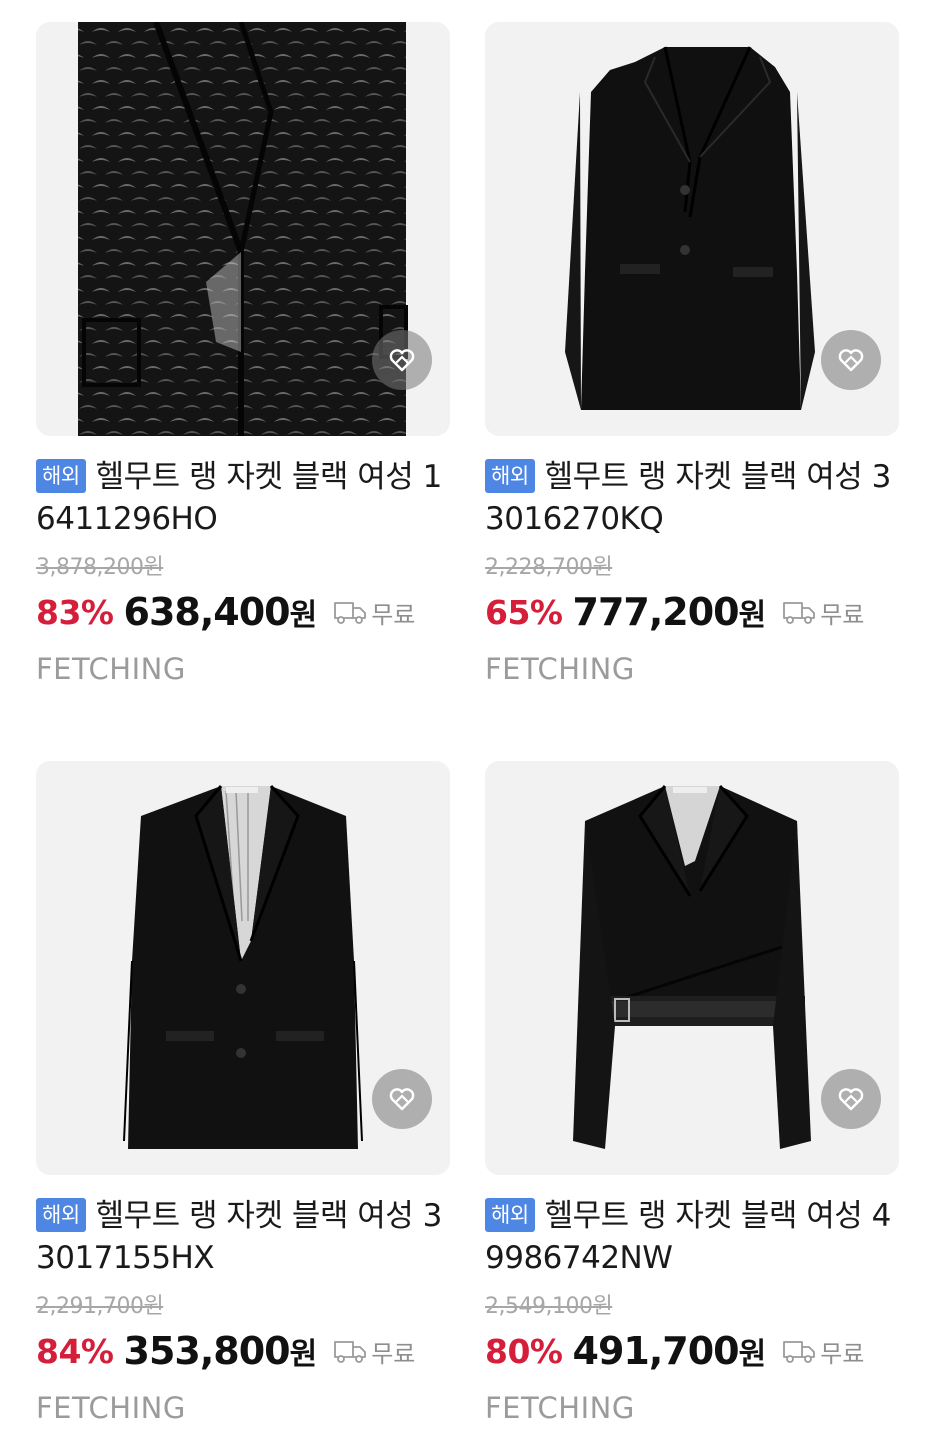 The image size is (933, 1440). I want to click on price-row: 83% 638,400 원 무료, so click(243, 612).